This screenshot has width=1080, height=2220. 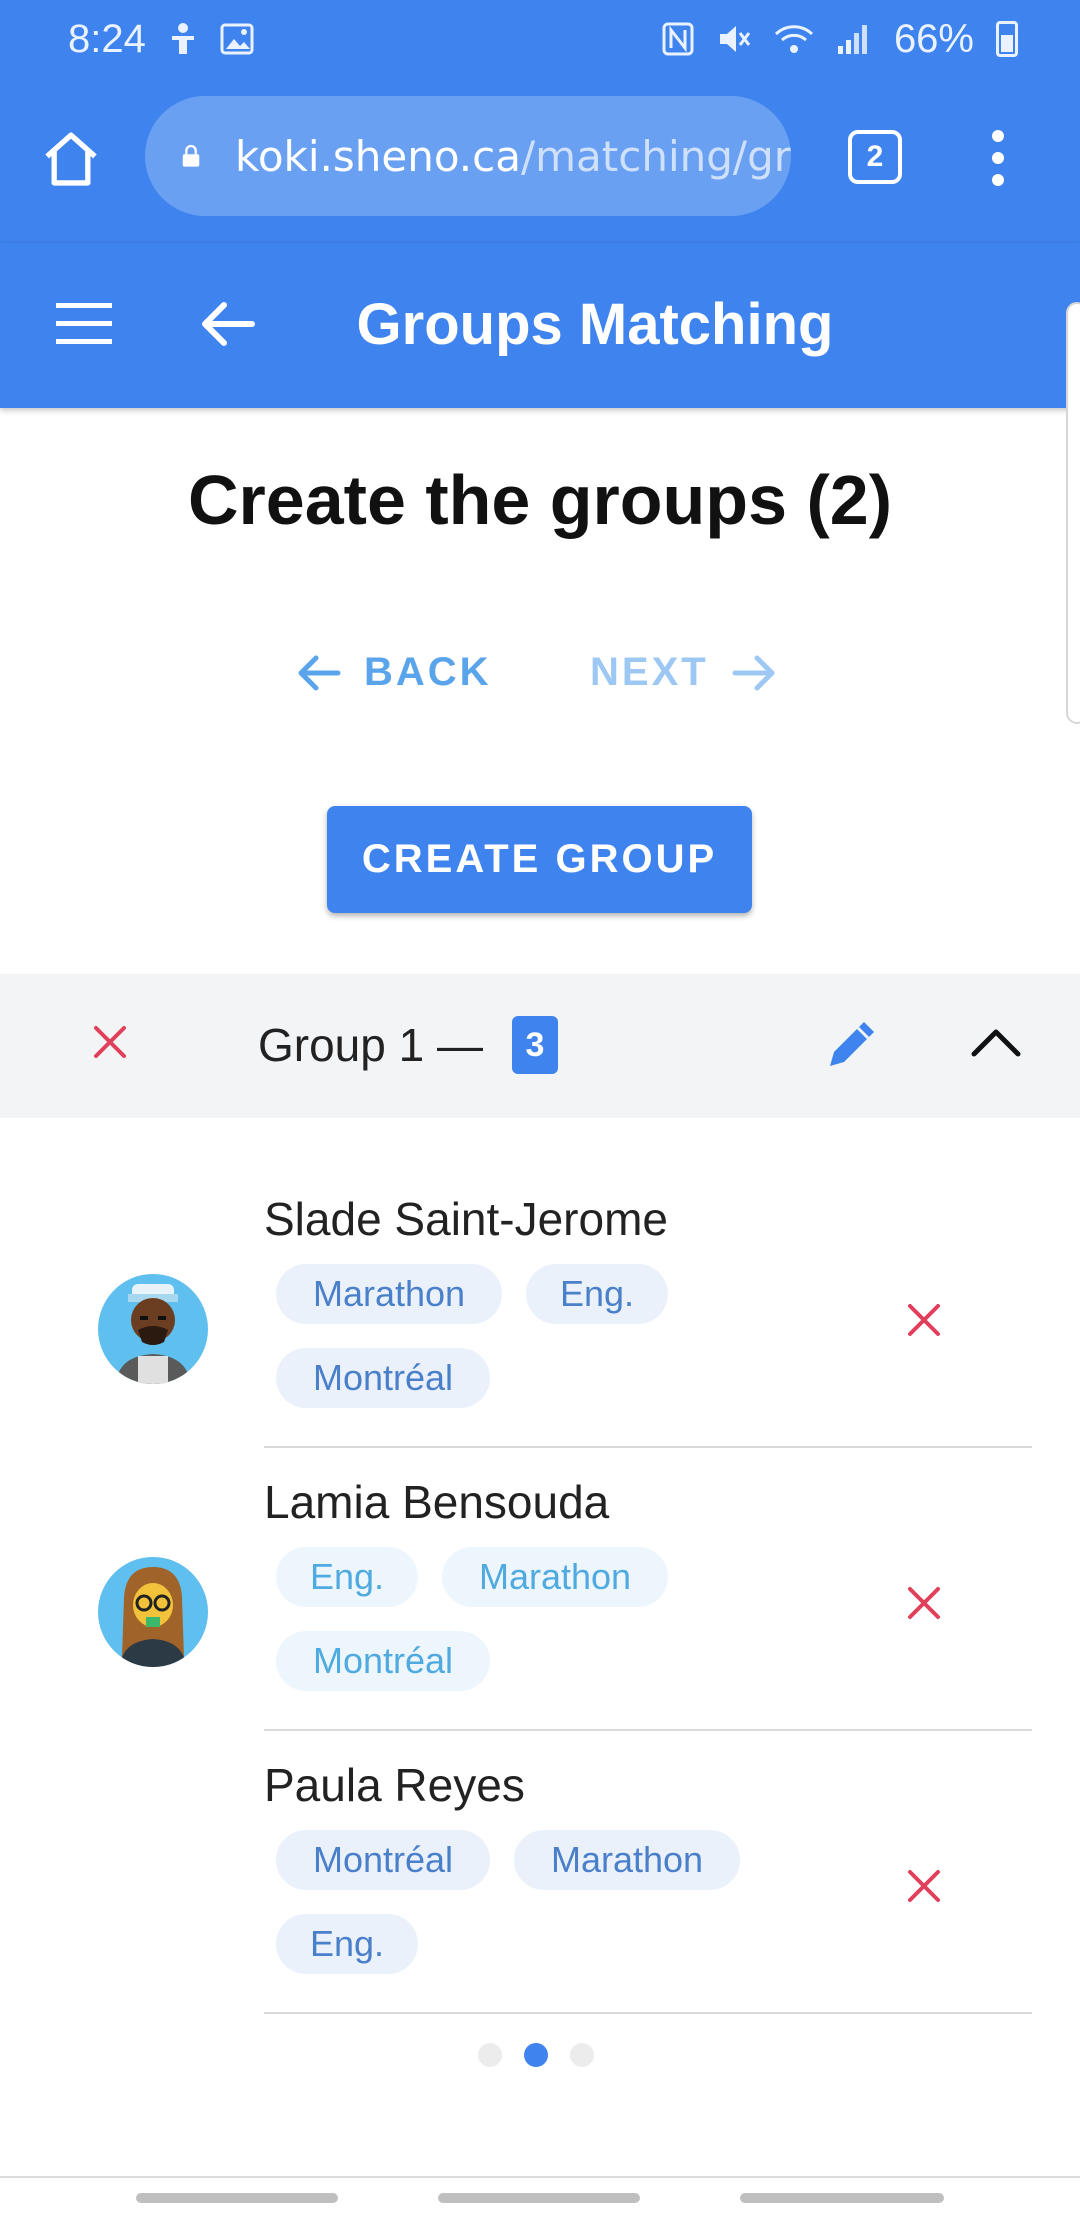 I want to click on home-icon, so click(x=71, y=159).